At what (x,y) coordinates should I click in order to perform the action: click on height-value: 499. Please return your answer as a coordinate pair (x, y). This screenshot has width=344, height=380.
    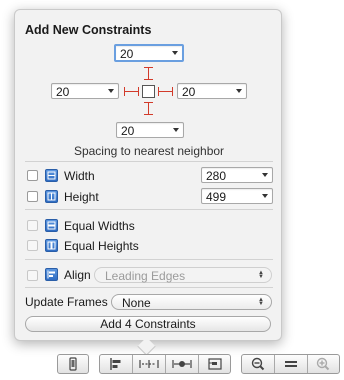
    Looking at the image, I should click on (216, 197).